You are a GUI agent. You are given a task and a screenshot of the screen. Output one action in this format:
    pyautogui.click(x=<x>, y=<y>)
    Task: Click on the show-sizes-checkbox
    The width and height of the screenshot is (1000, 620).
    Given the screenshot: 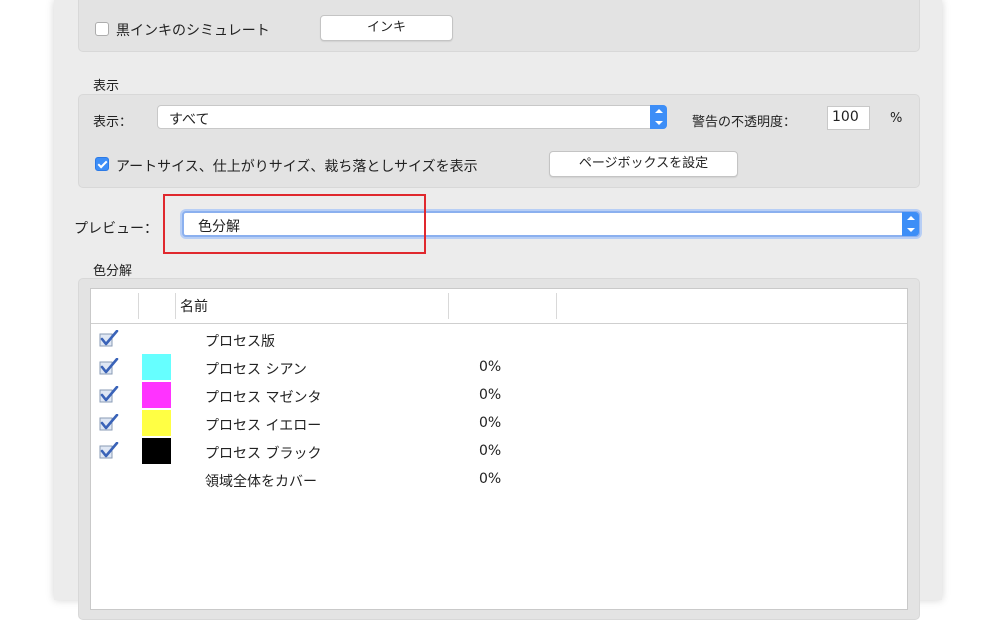 What is the action you would take?
    pyautogui.click(x=102, y=164)
    